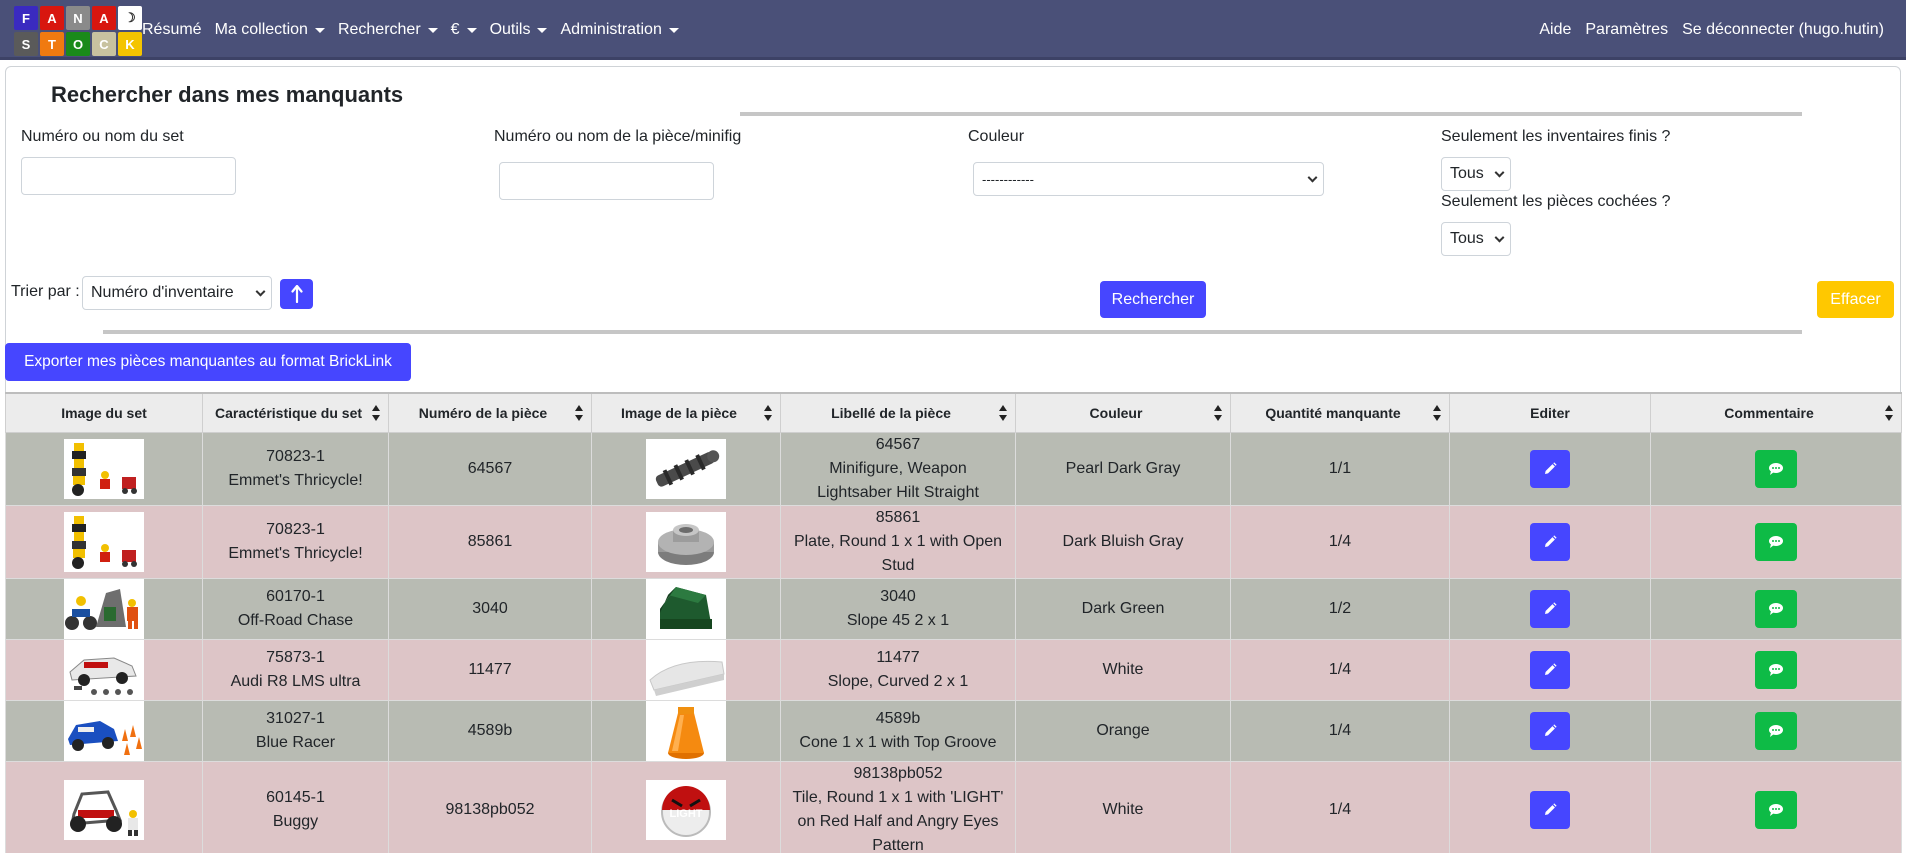 The height and width of the screenshot is (853, 1906). What do you see at coordinates (295, 597) in the screenshot?
I see `set-number: 60170-1` at bounding box center [295, 597].